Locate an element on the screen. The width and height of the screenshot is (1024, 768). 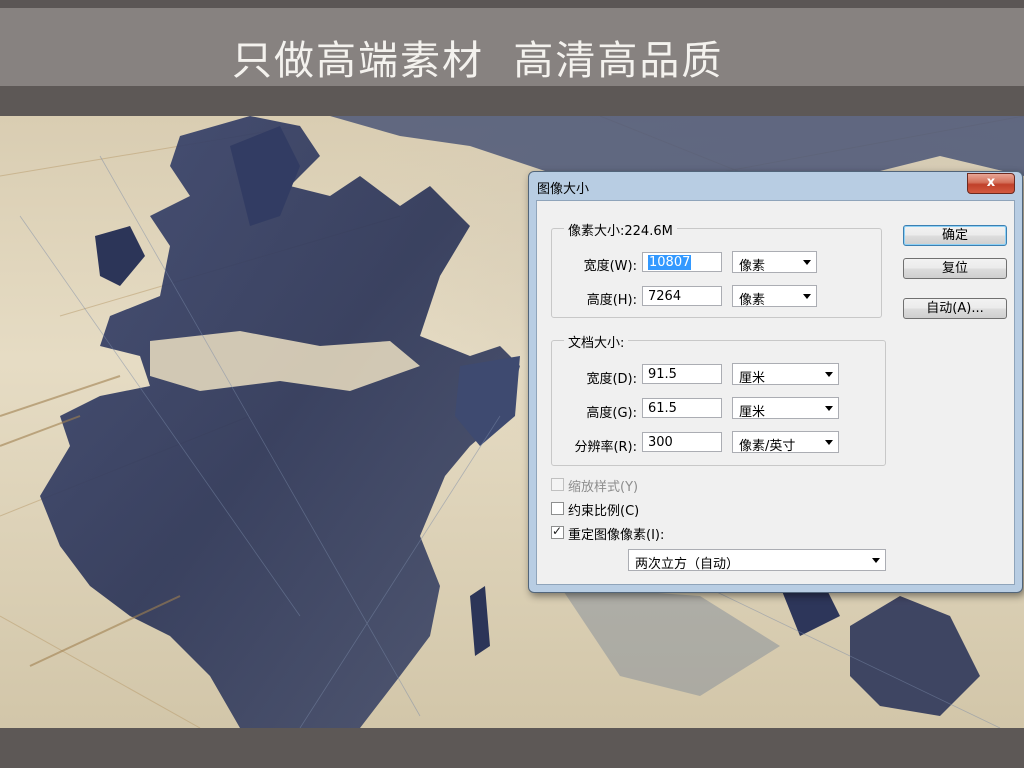
pixel-width-input: 10807 is located at coordinates (682, 262).